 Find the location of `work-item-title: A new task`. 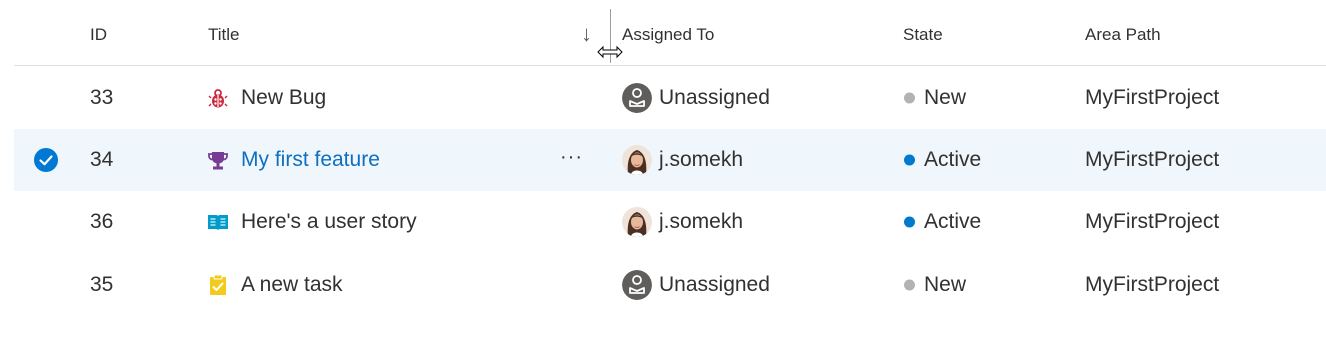

work-item-title: A new task is located at coordinates (292, 285).